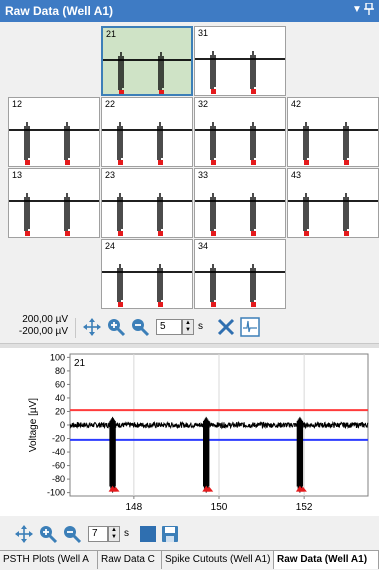 The image size is (379, 570). What do you see at coordinates (57, 357) in the screenshot?
I see `y-tick-label: 100` at bounding box center [57, 357].